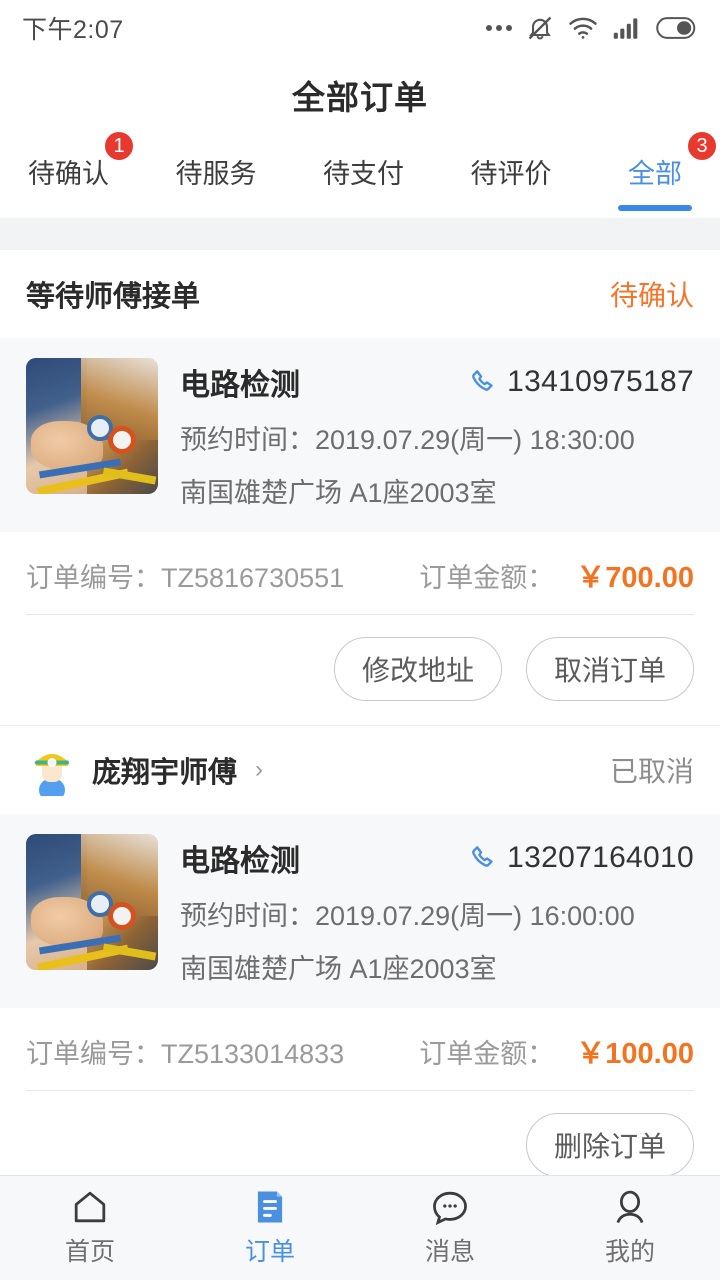 Image resolution: width=720 pixels, height=1280 pixels. I want to click on nav-item-orders: 订单, so click(270, 1228).